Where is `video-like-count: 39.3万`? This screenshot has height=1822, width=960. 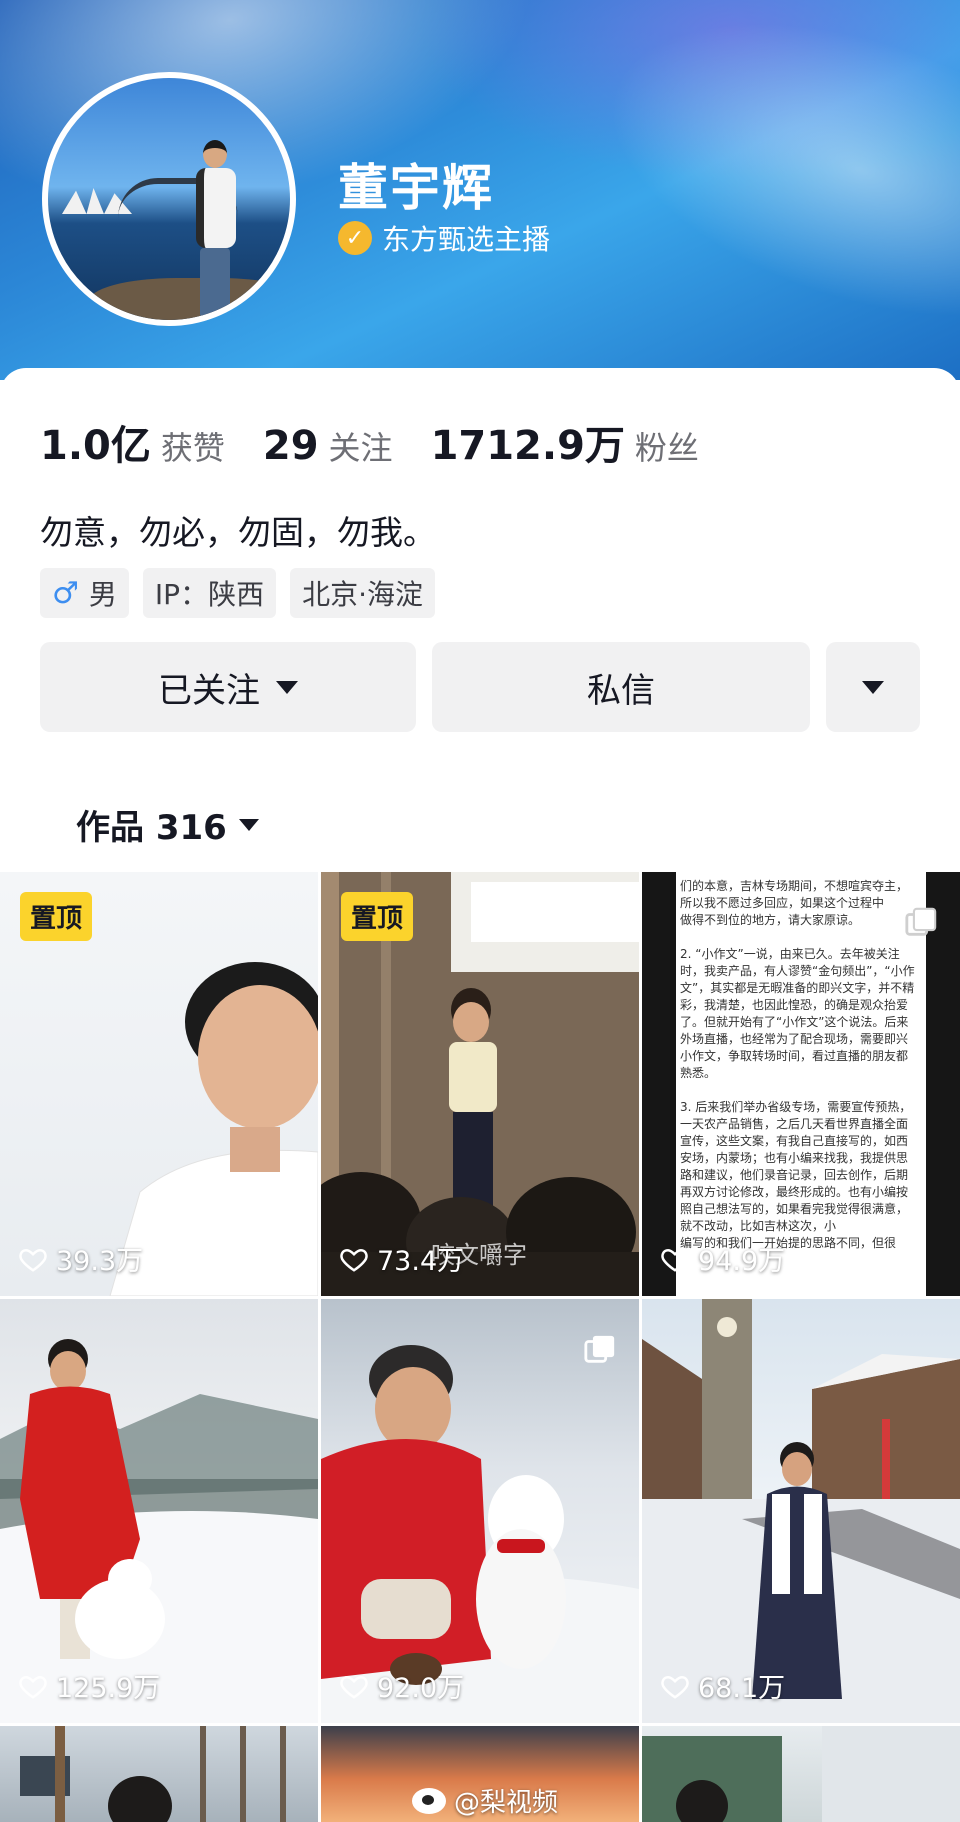 video-like-count: 39.3万 is located at coordinates (80, 1258).